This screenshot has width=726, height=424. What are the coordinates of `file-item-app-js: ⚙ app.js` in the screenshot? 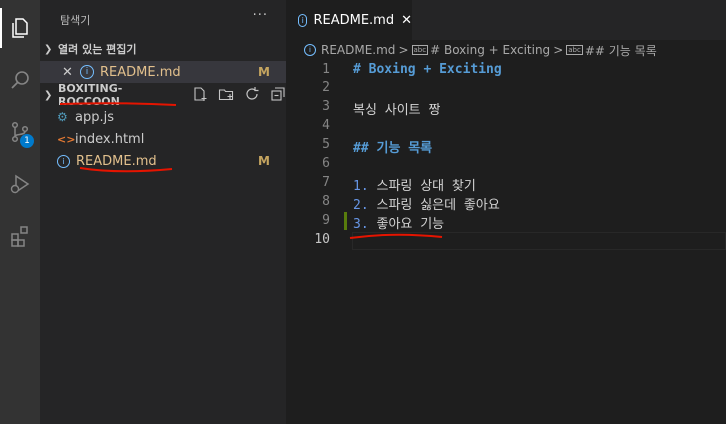 It's located at (163, 117).